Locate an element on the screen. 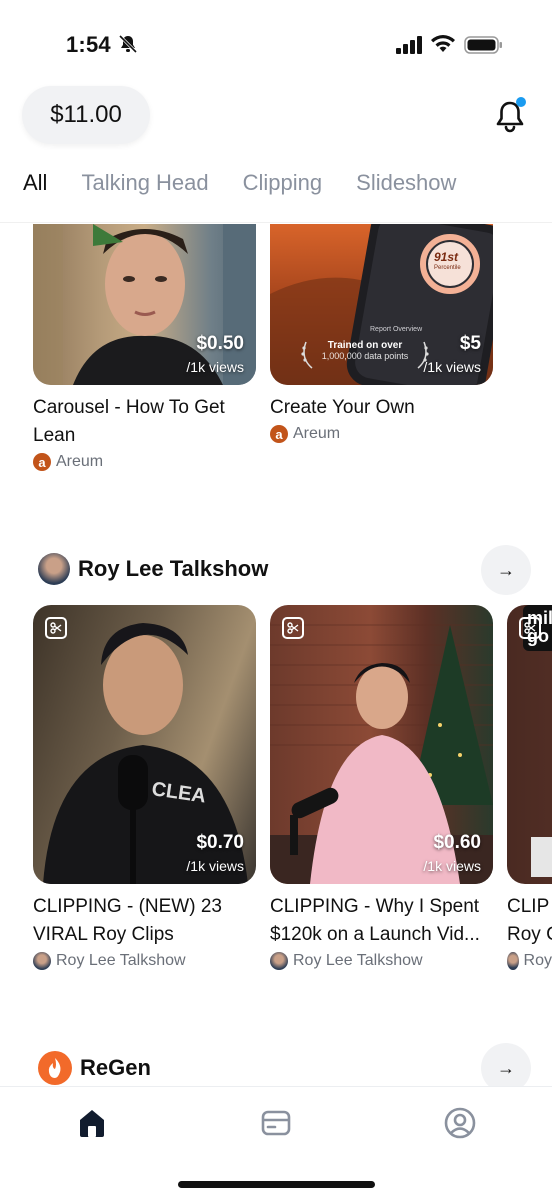 The width and height of the screenshot is (552, 1200). campaign-card-roy-clips: CLEA $0.70 /1k views is located at coordinates (144, 744).